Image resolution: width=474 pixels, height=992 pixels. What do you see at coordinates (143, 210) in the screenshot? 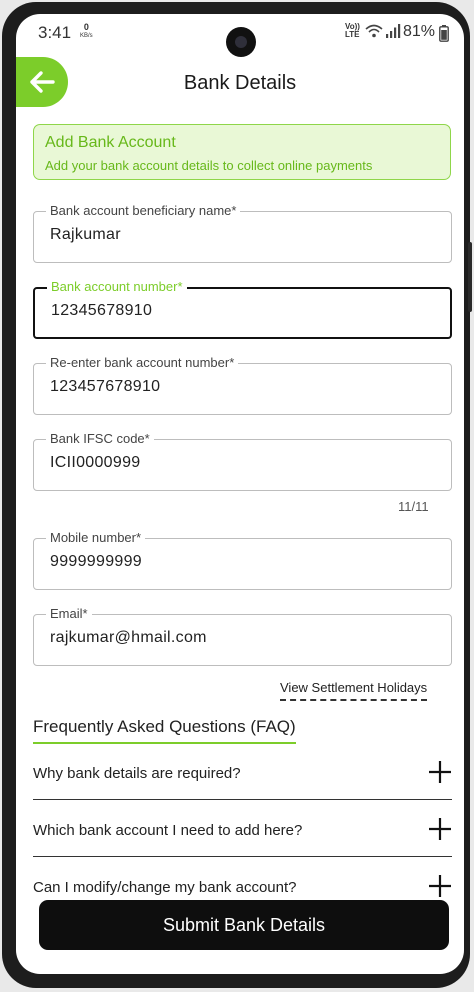
I see `field-label: Bank account beneficiary name*` at bounding box center [143, 210].